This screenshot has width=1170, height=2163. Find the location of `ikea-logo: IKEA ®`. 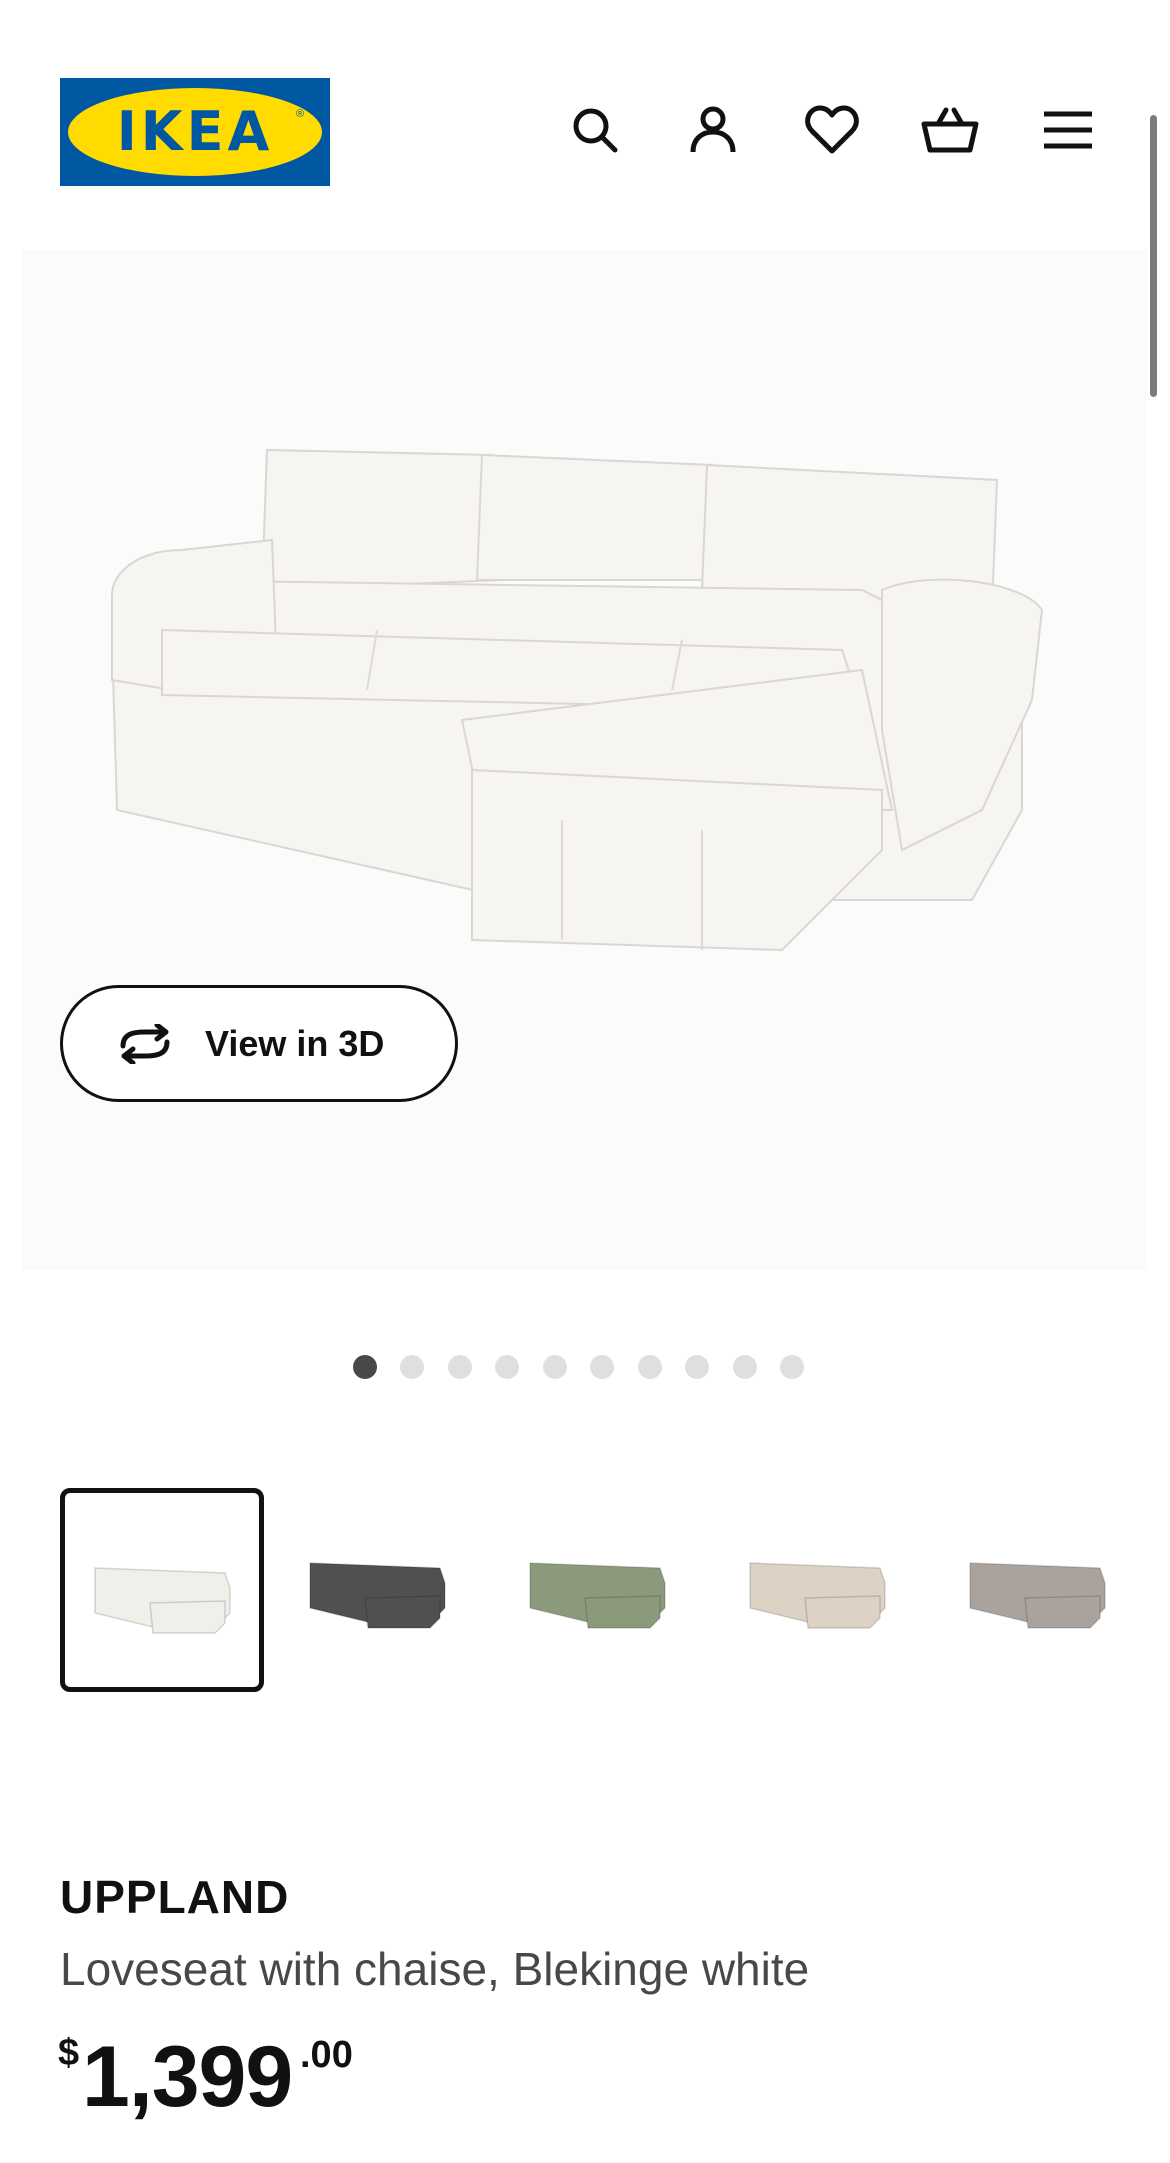

ikea-logo: IKEA ® is located at coordinates (195, 132).